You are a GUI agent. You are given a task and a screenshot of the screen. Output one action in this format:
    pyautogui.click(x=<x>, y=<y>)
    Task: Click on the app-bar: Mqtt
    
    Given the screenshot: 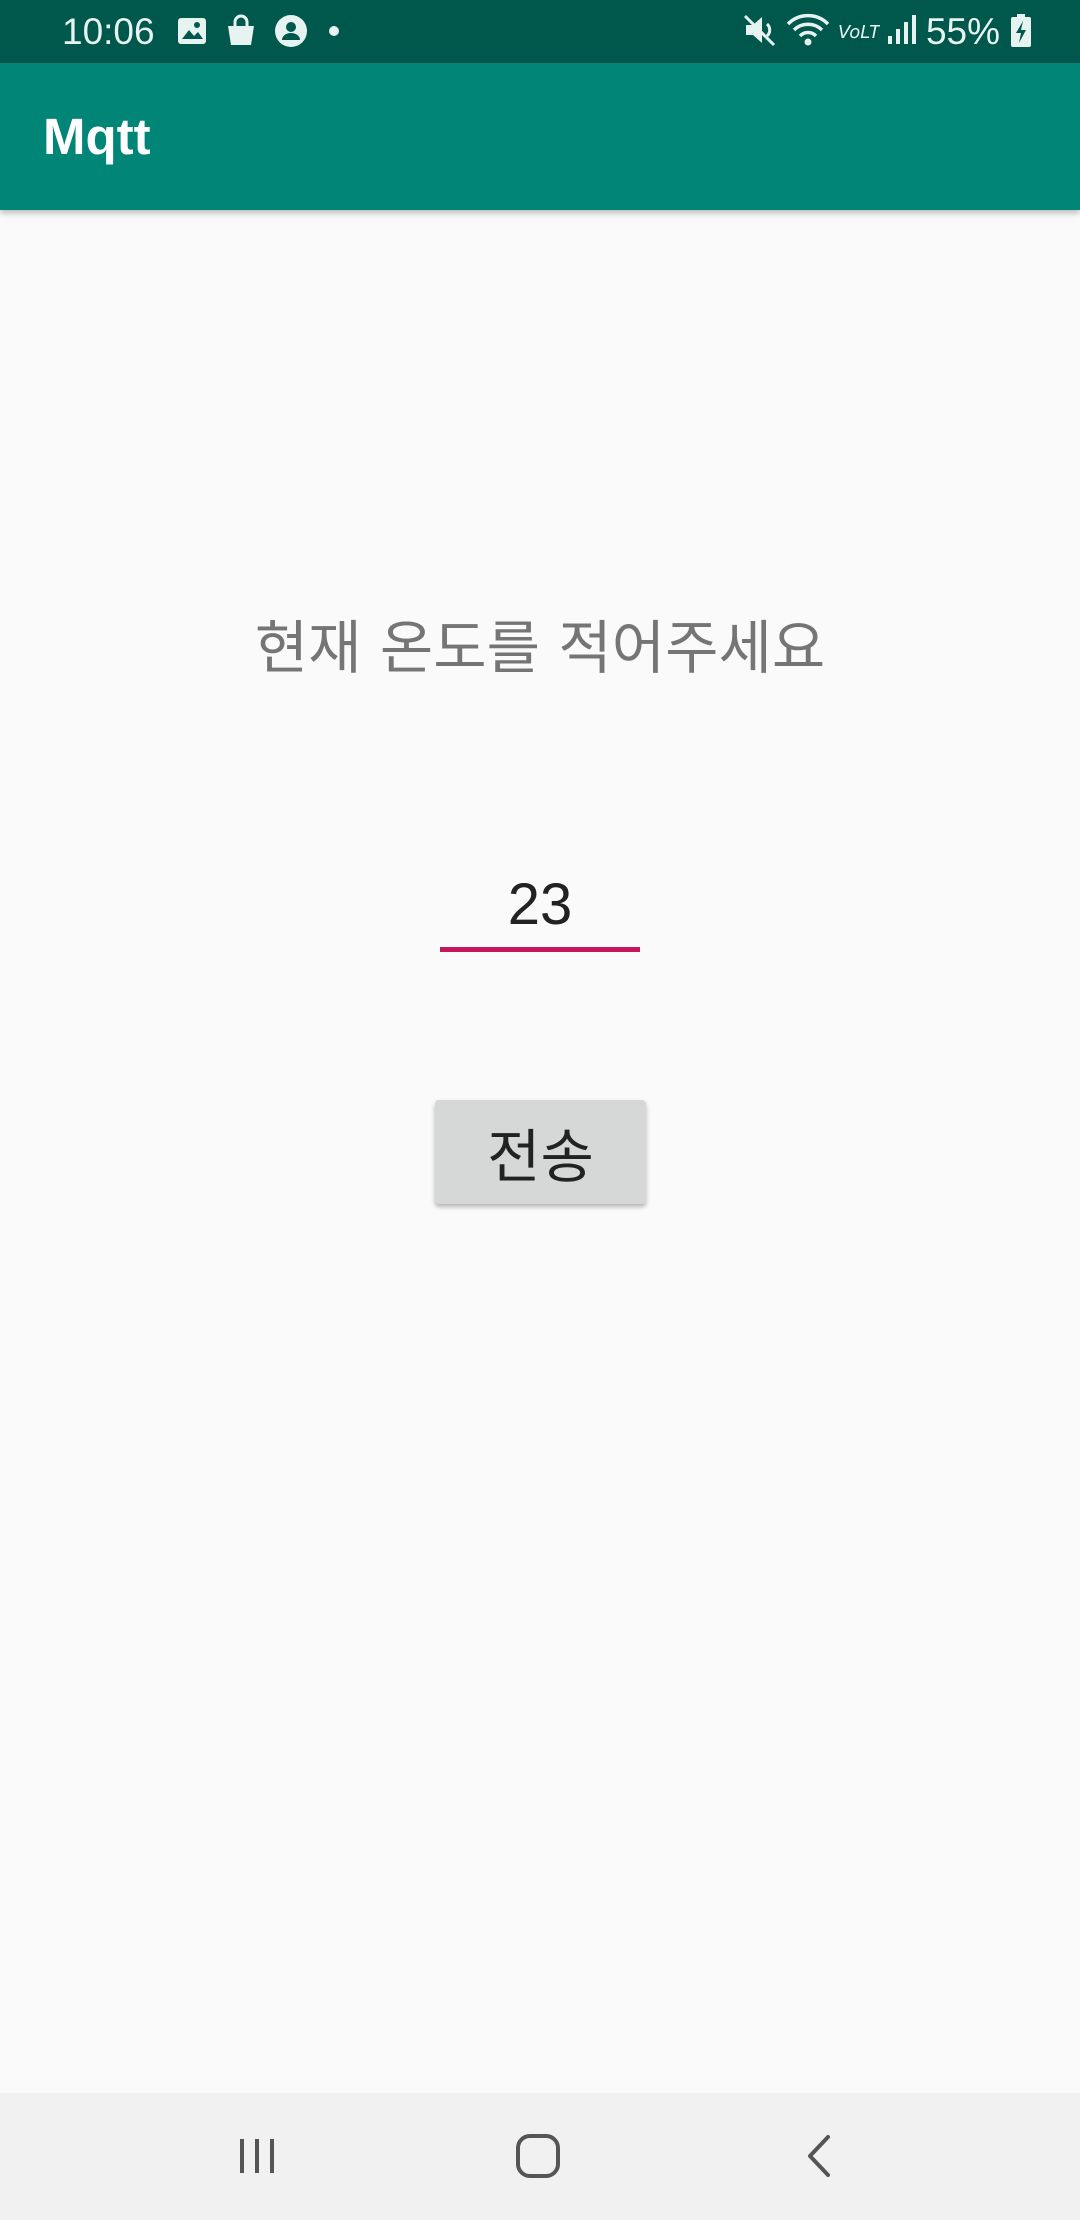 What is the action you would take?
    pyautogui.click(x=540, y=136)
    